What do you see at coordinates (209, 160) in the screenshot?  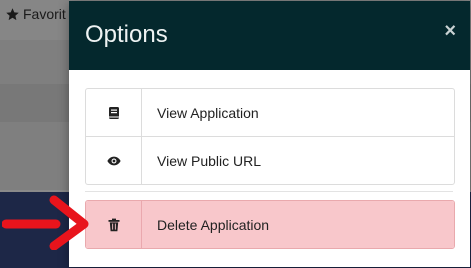 I see `view-public-url-label: View Public URL` at bounding box center [209, 160].